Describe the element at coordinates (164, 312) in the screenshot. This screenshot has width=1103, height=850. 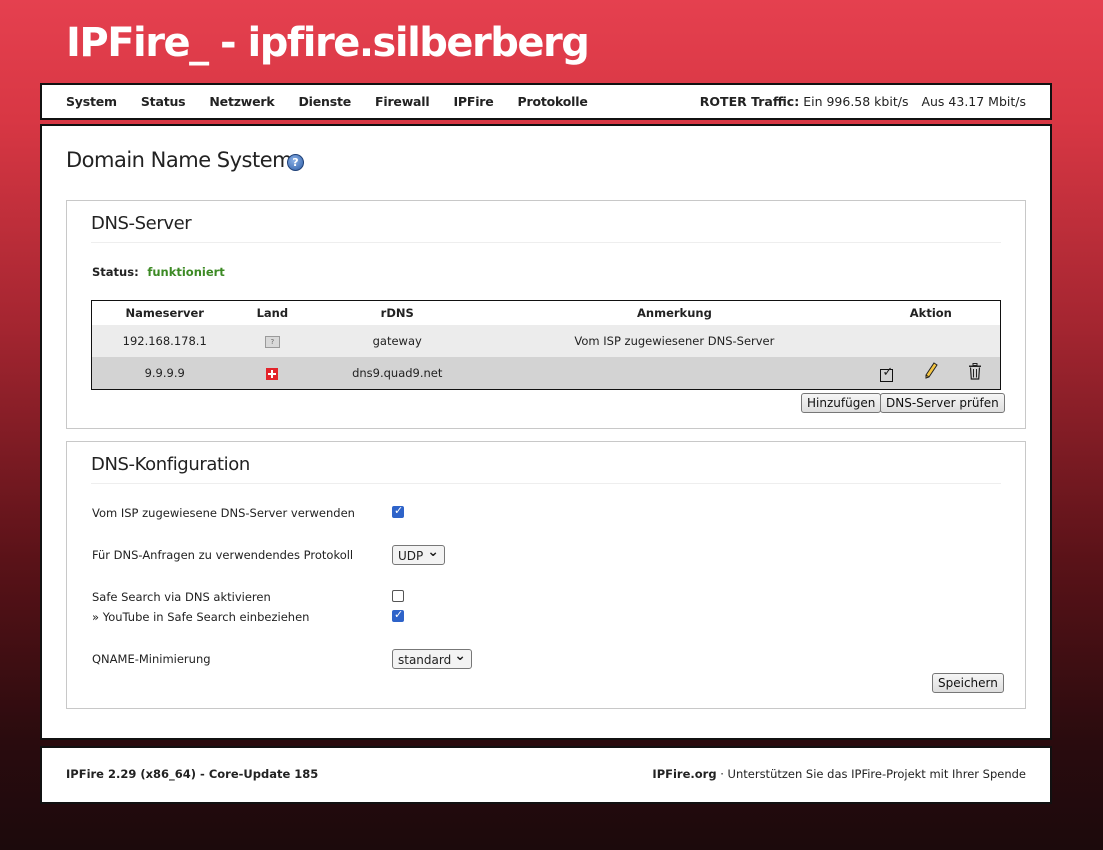
I see `col-nameserver: Nameserver` at that location.